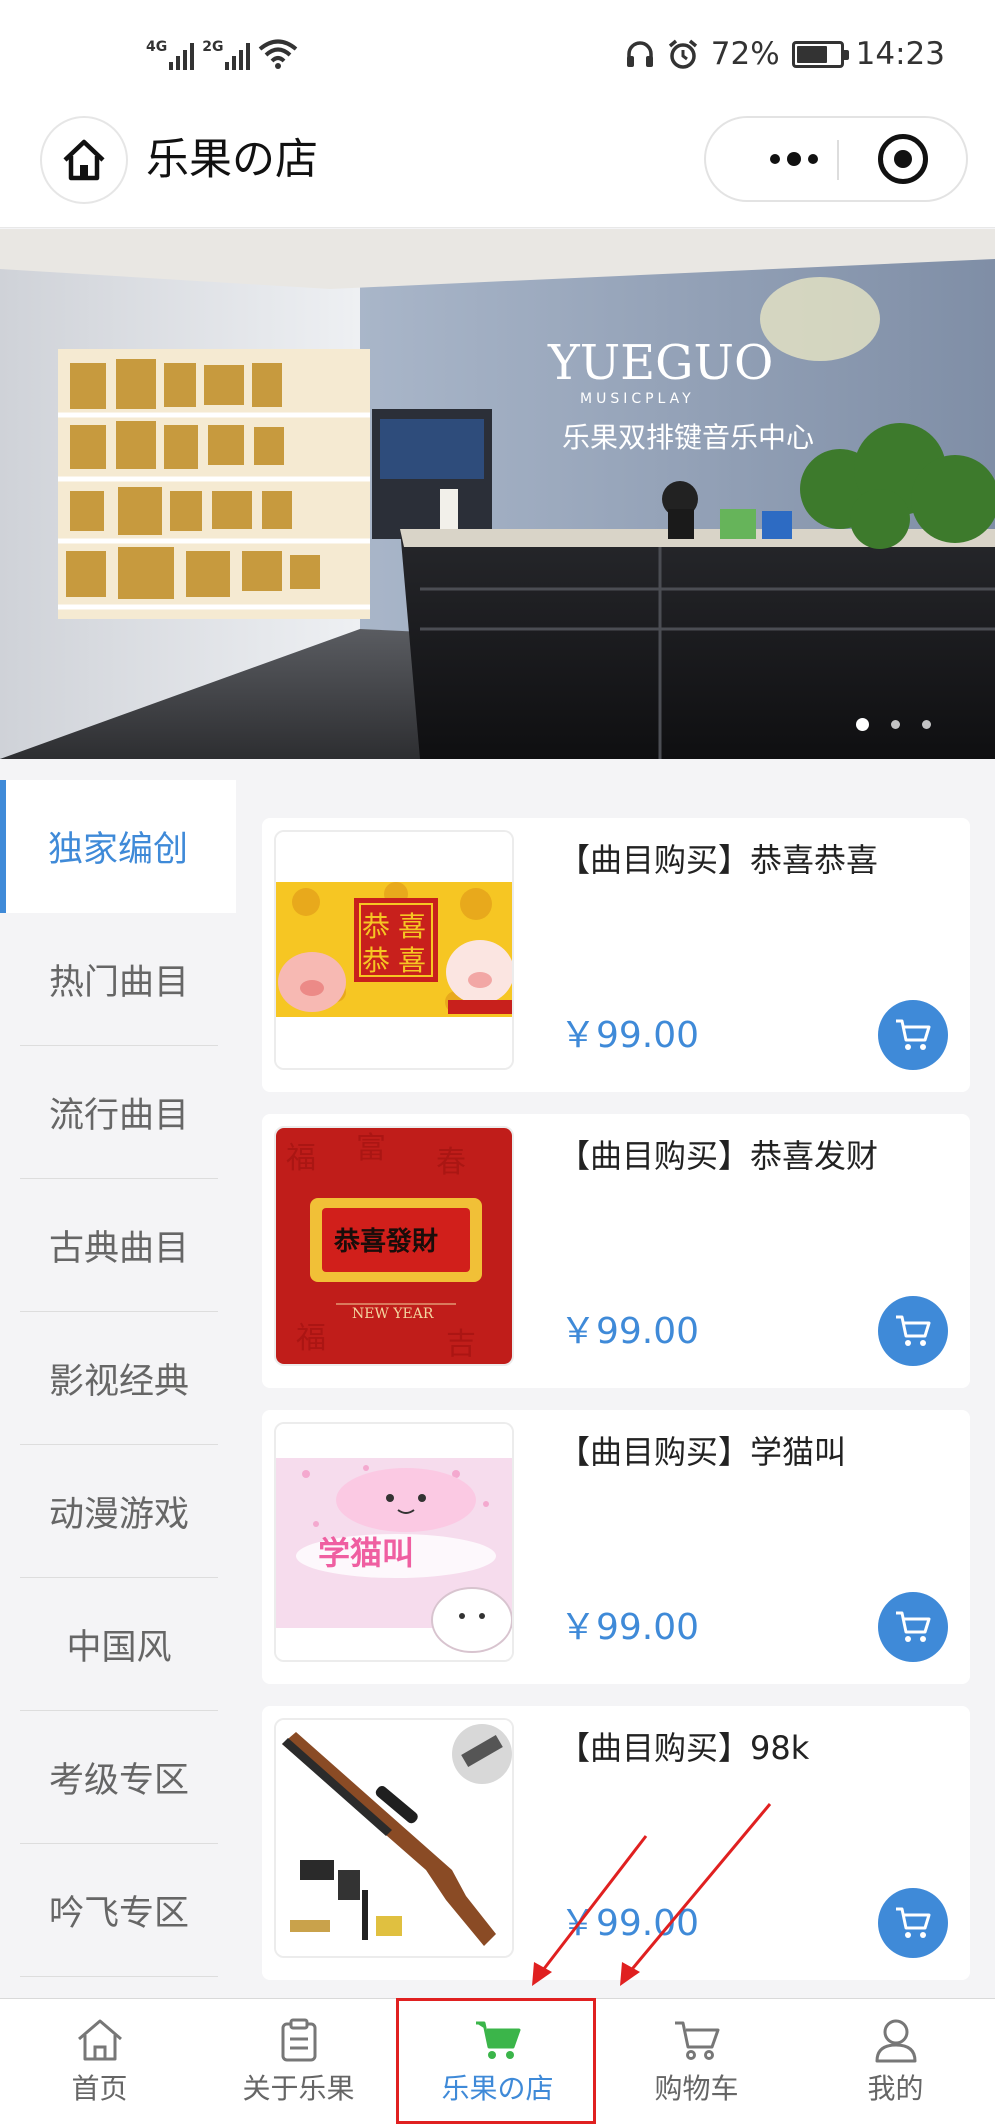  I want to click on status-right: 72% 14:23, so click(785, 54).